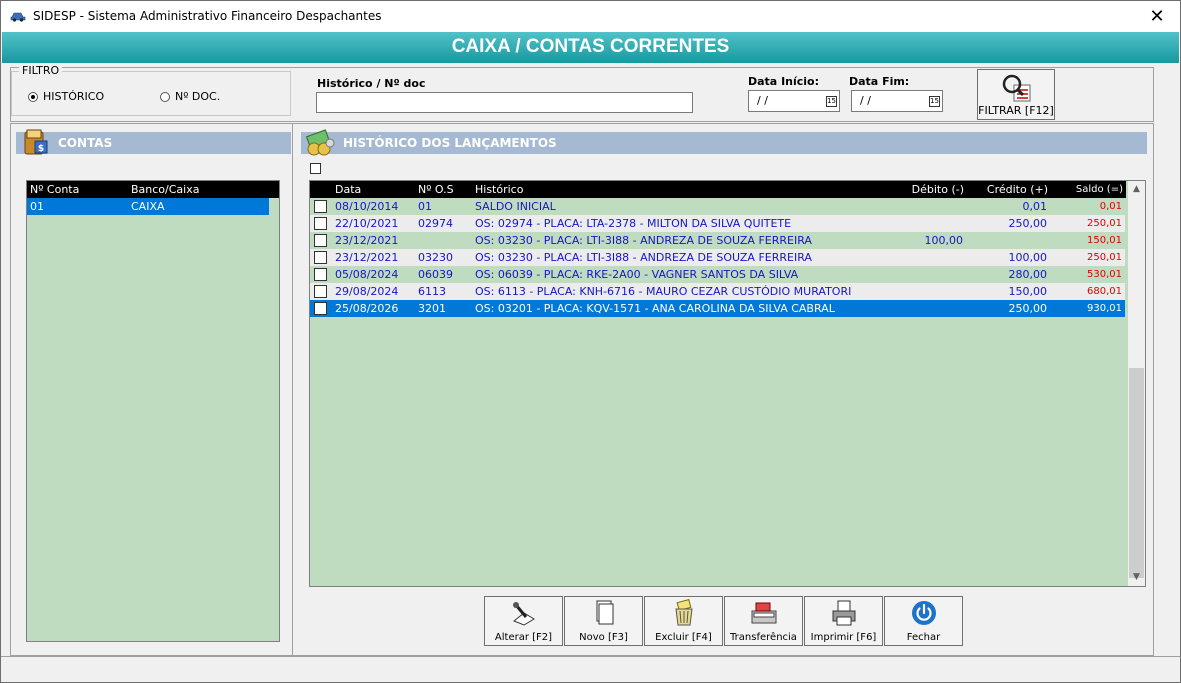 The image size is (1181, 683). What do you see at coordinates (499, 189) in the screenshot?
I see `col-historico: Histórico` at bounding box center [499, 189].